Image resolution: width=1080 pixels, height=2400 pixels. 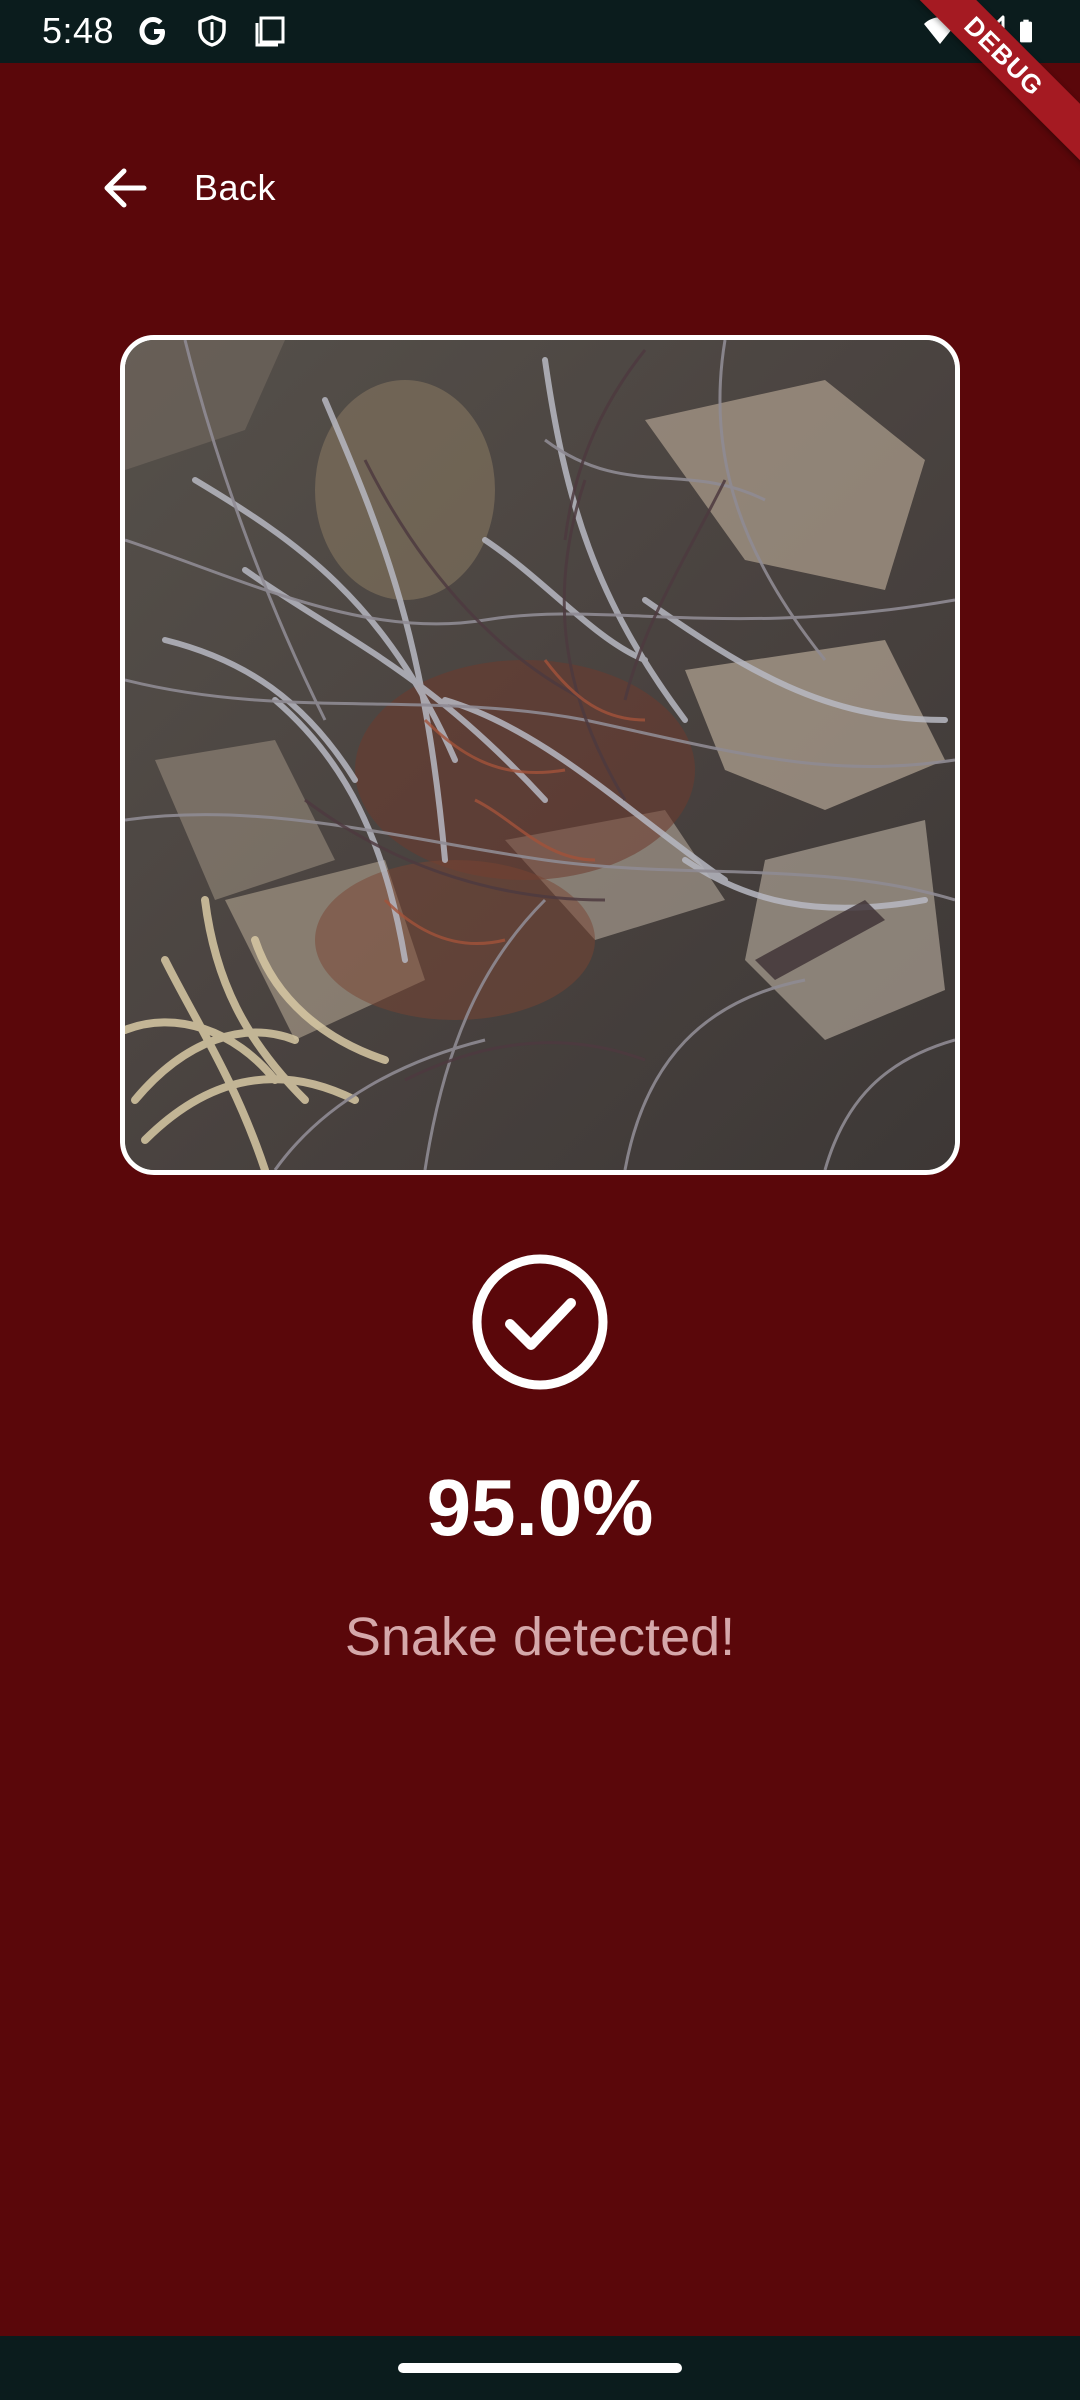 I want to click on status-bar-left: 5:48, so click(x=165, y=31).